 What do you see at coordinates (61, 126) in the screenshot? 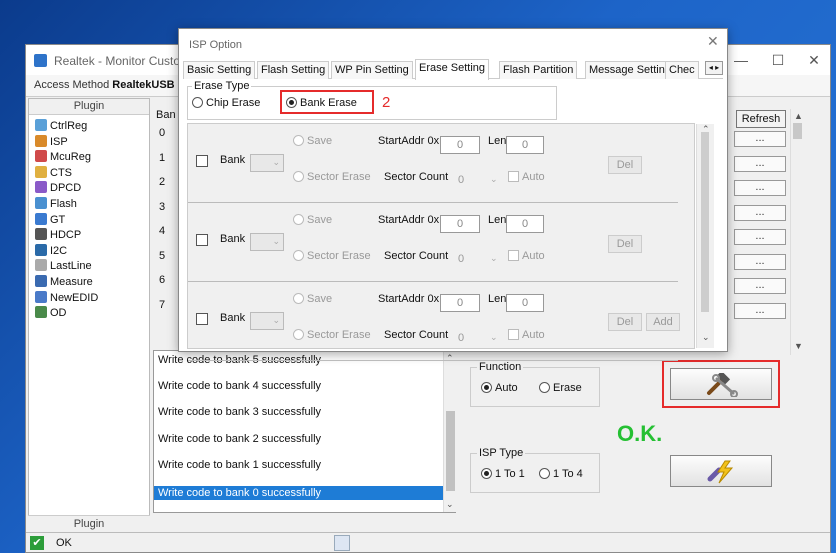
I see `tree-item-ctrlreg: CtrlReg` at bounding box center [61, 126].